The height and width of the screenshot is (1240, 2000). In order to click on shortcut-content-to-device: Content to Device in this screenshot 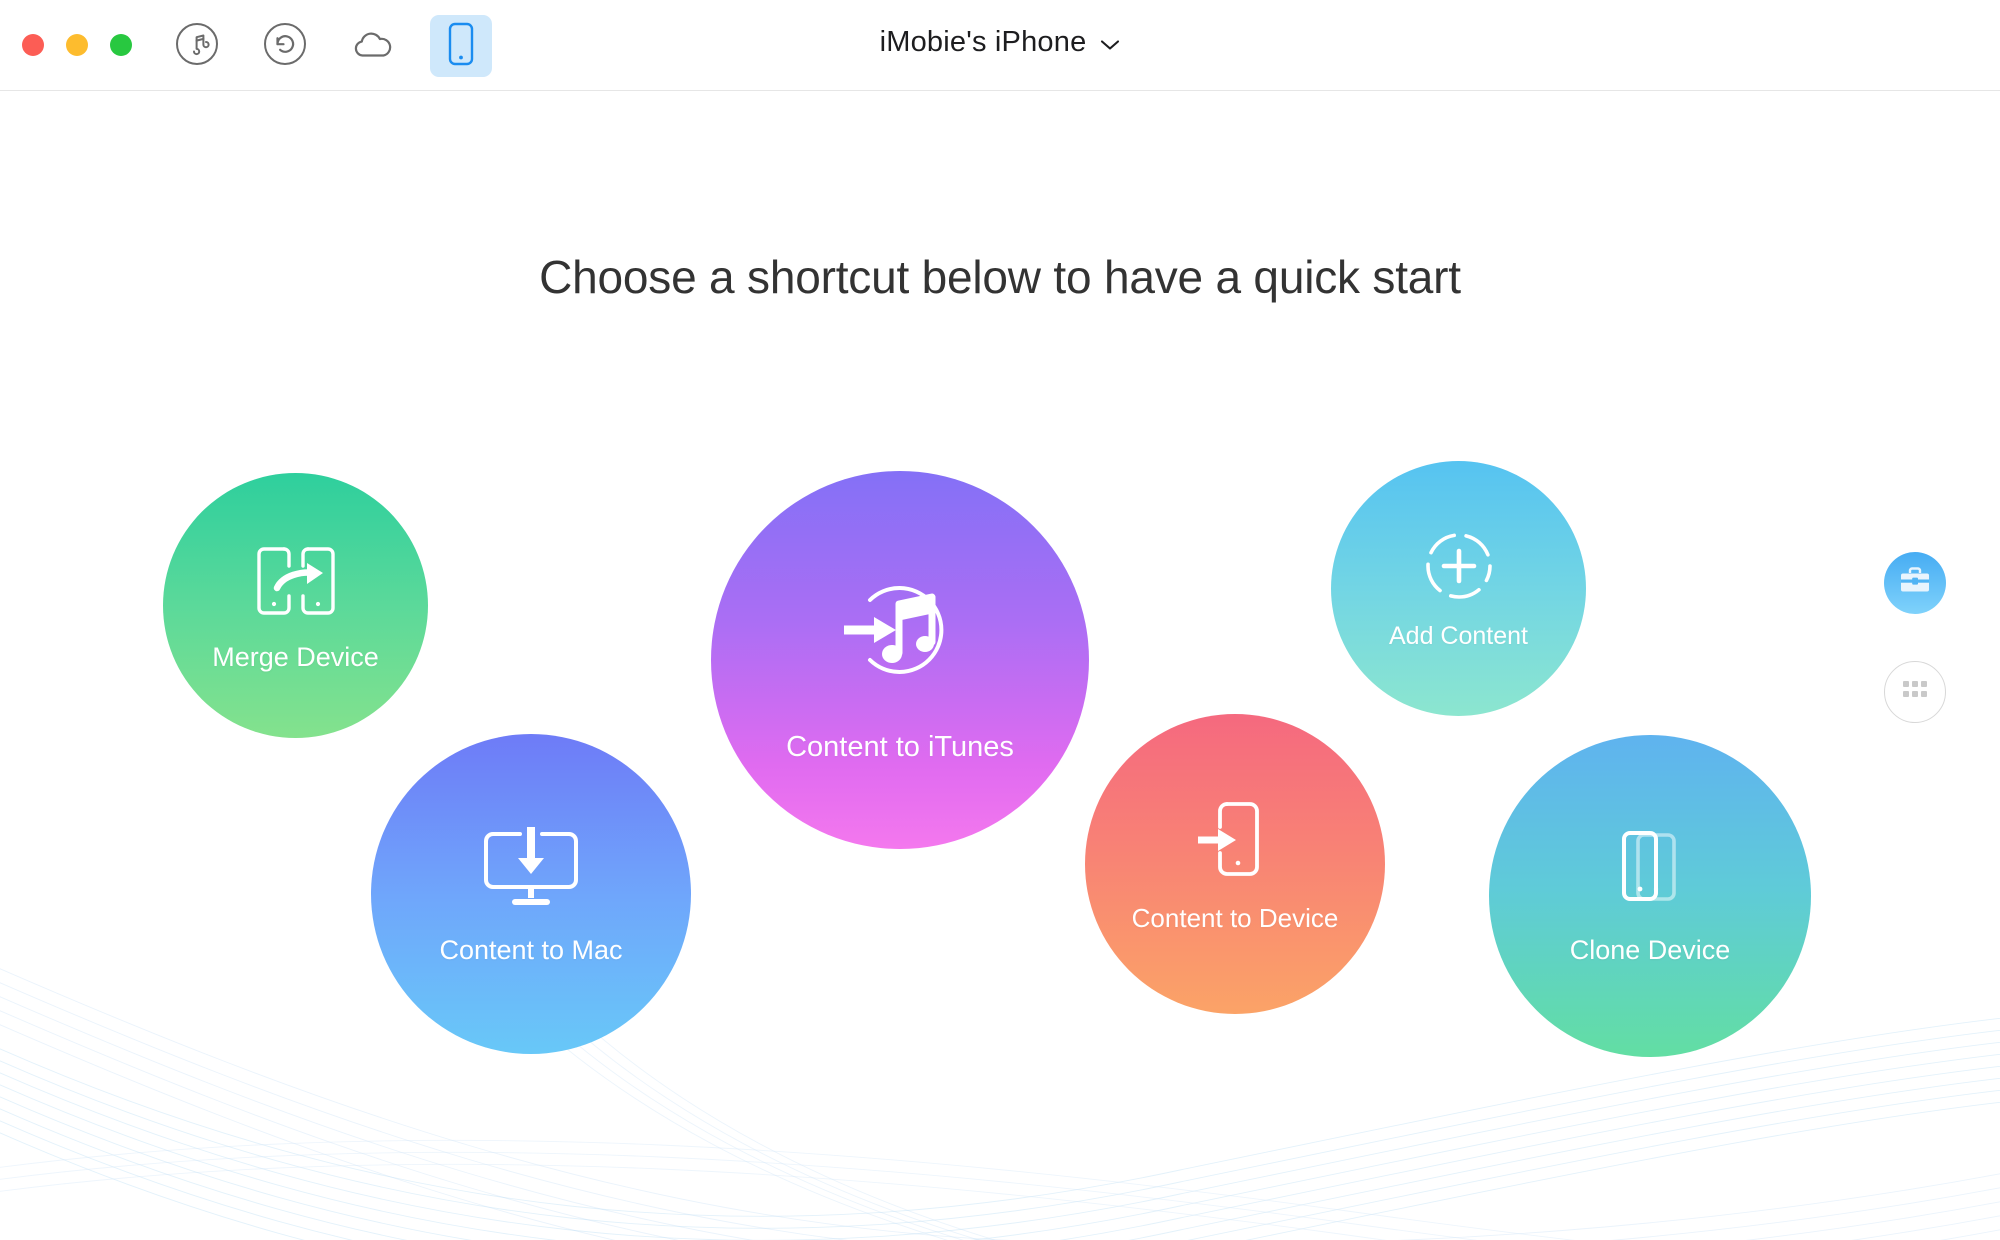, I will do `click(1235, 864)`.